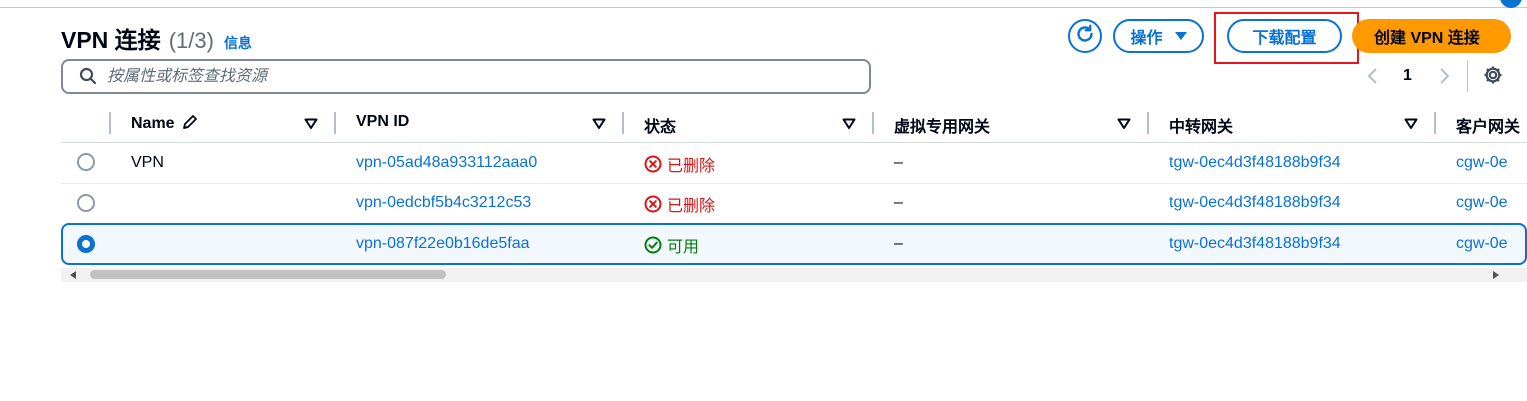 This screenshot has width=1527, height=401. Describe the element at coordinates (446, 163) in the screenshot. I see `row-vpn-id-link: vpn-05ad48a933112aaa0` at that location.